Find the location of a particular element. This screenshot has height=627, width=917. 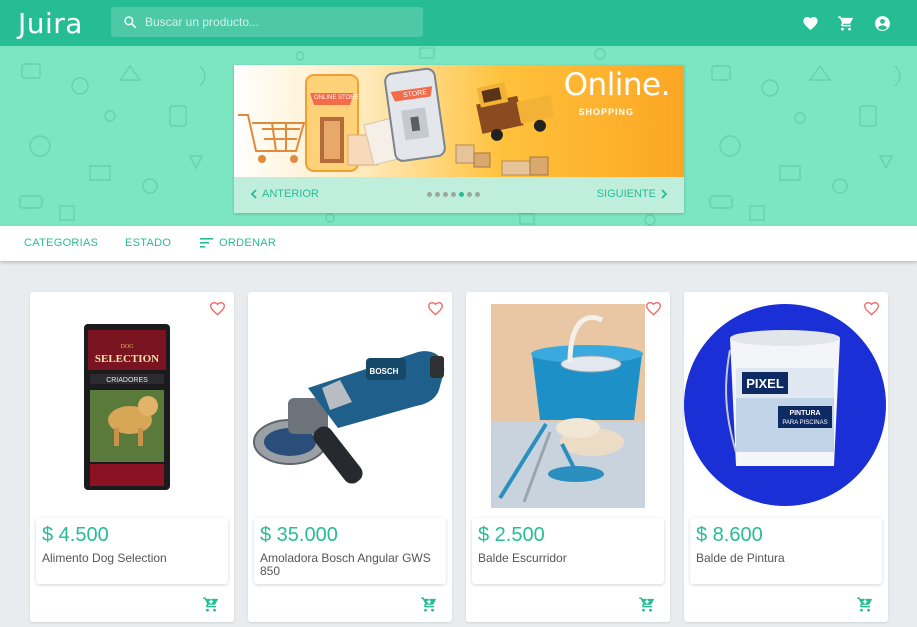

bucket-label-pixel: PIXEL is located at coordinates (765, 383).